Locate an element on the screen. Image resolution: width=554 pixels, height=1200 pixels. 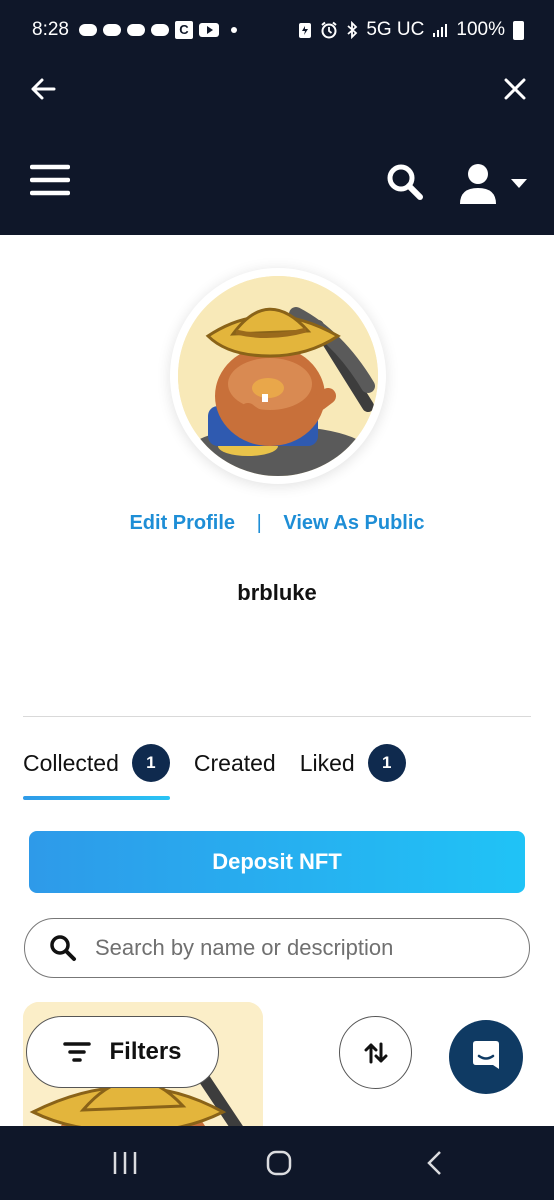
hamburger-menu-icon is located at coordinates (50, 180).